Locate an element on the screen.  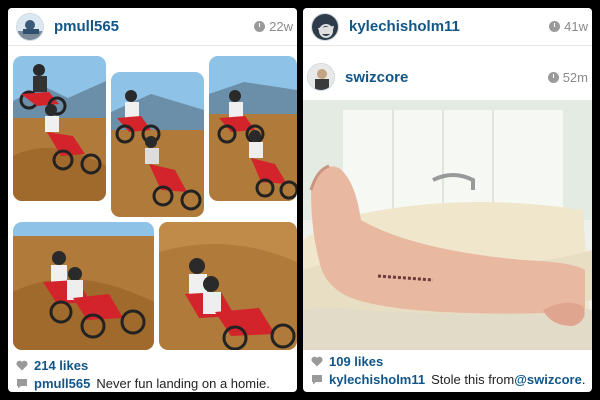
caption-username: kylechisholm11 is located at coordinates (377, 379).